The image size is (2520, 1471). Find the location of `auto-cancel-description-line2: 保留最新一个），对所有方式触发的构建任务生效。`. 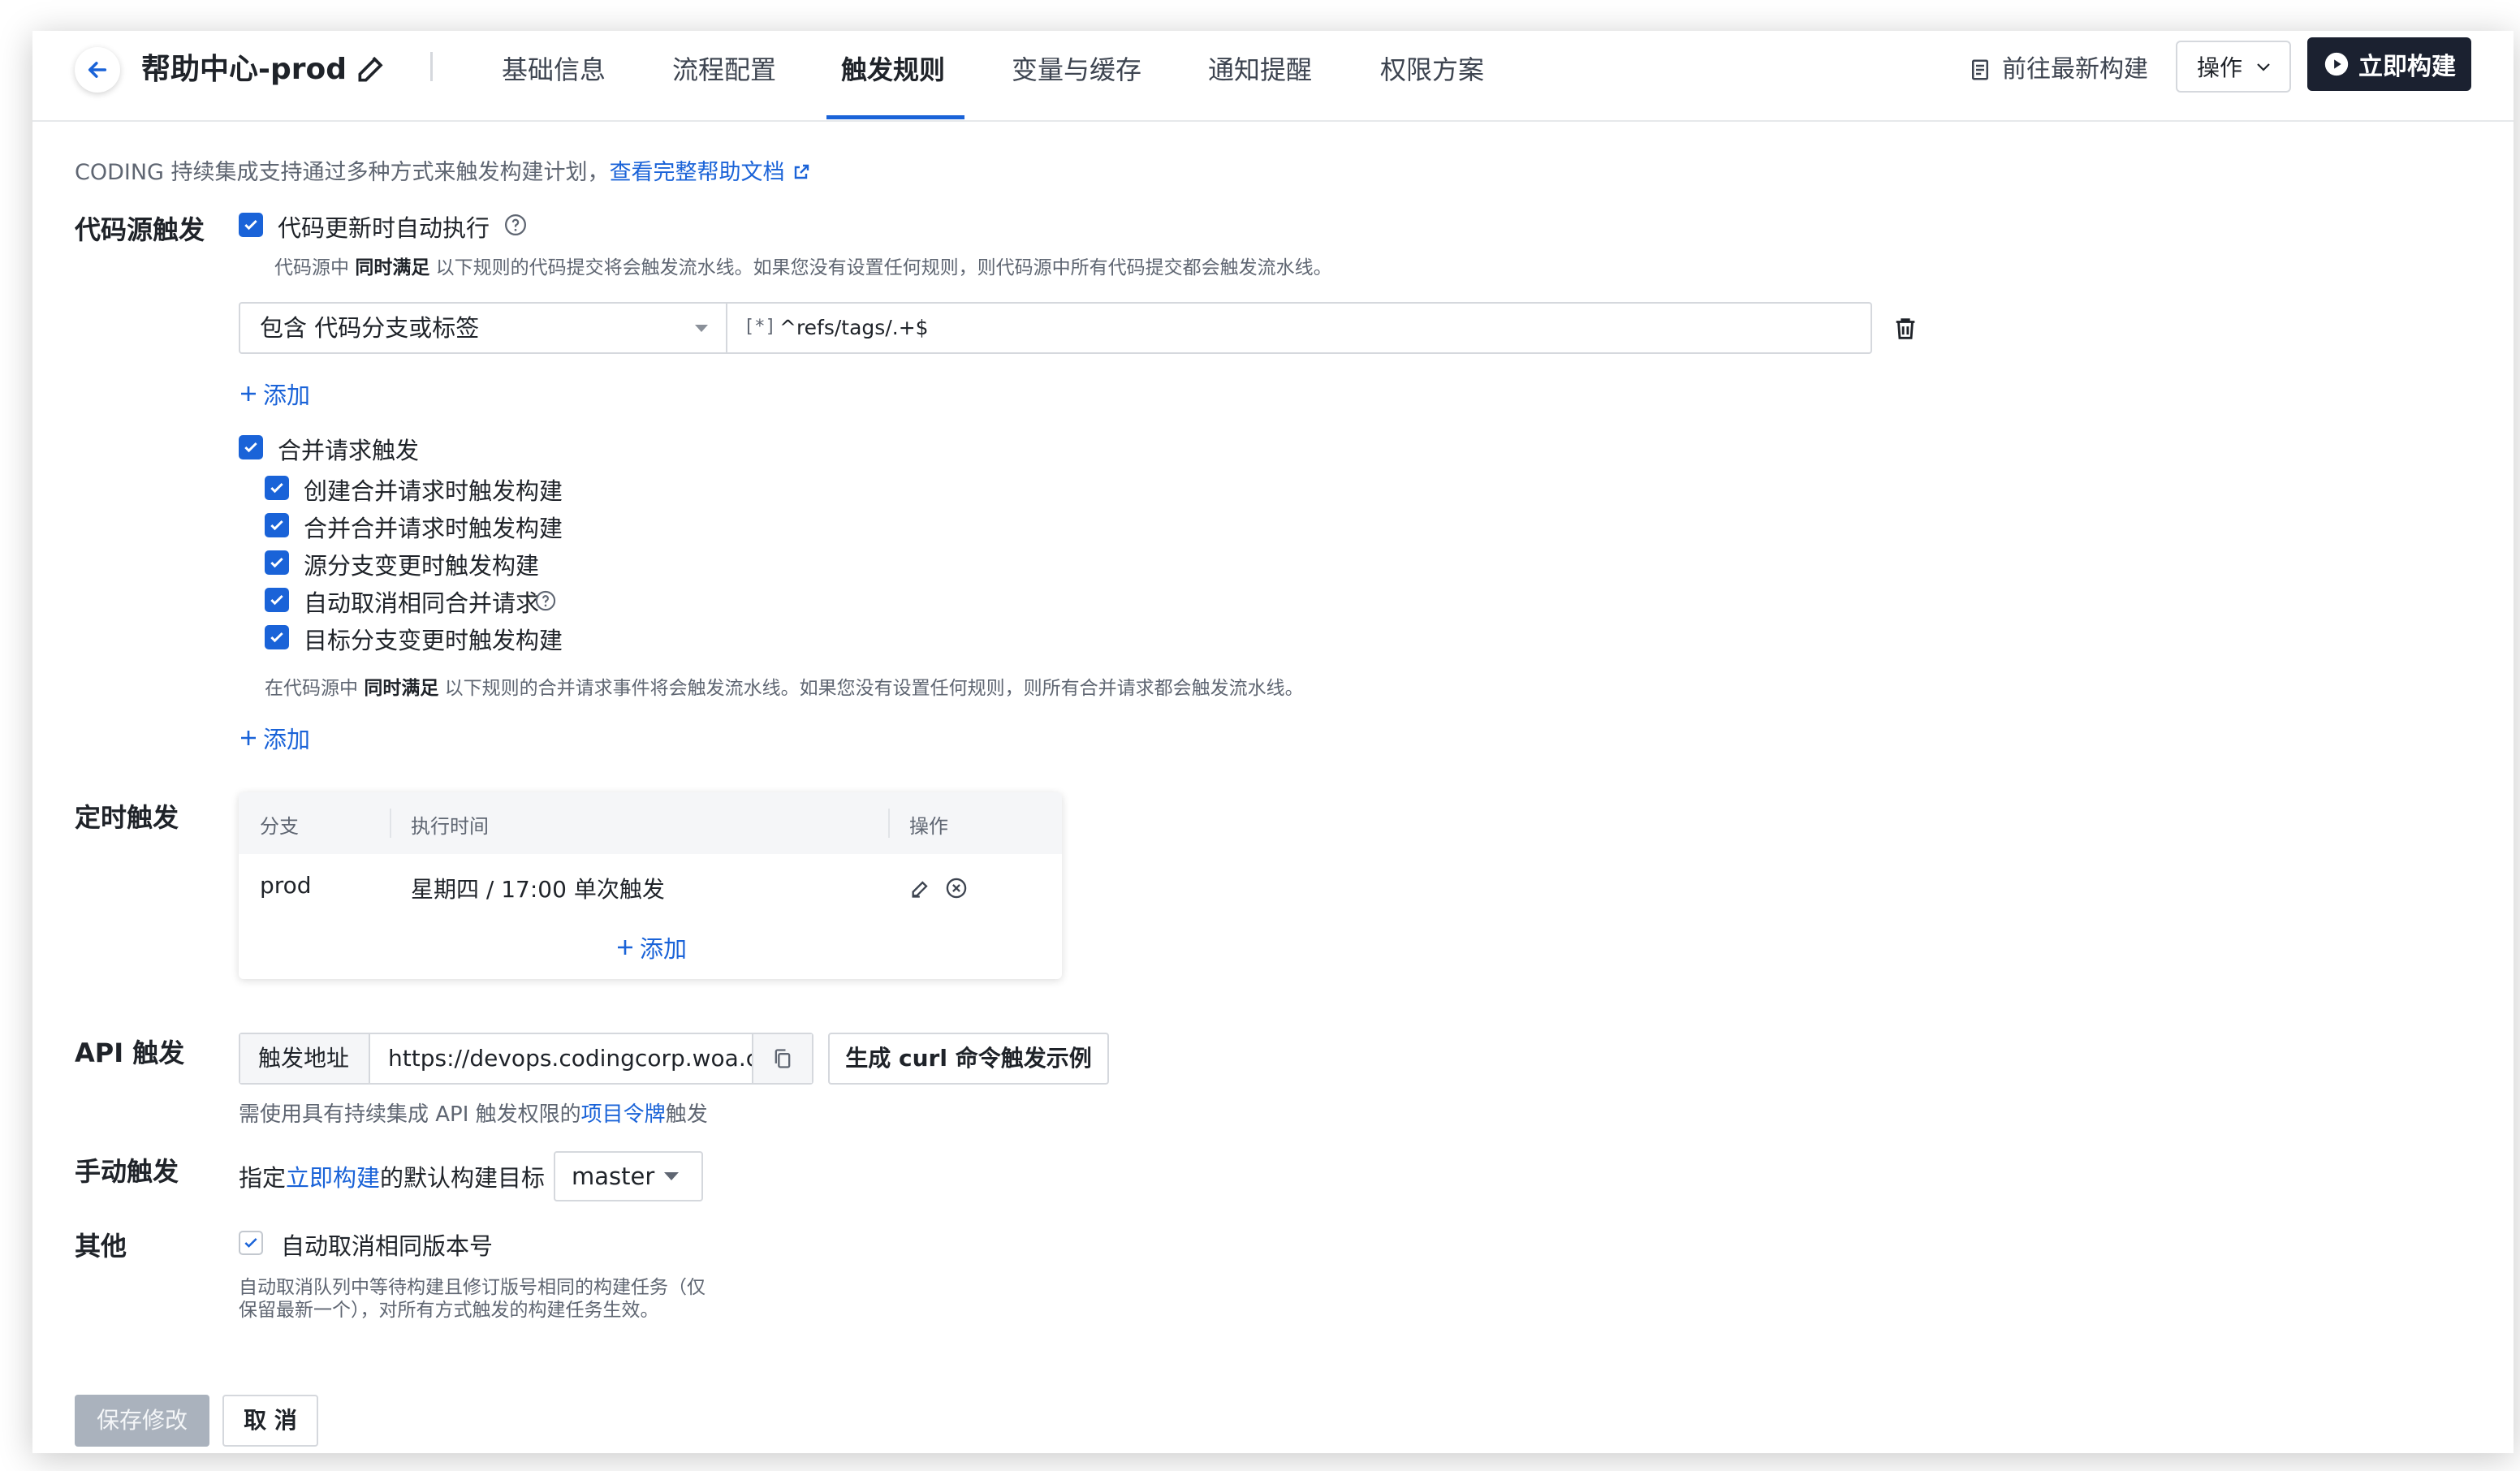

auto-cancel-description-line2: 保留最新一个），对所有方式触发的构建任务生效。 is located at coordinates (449, 1310).